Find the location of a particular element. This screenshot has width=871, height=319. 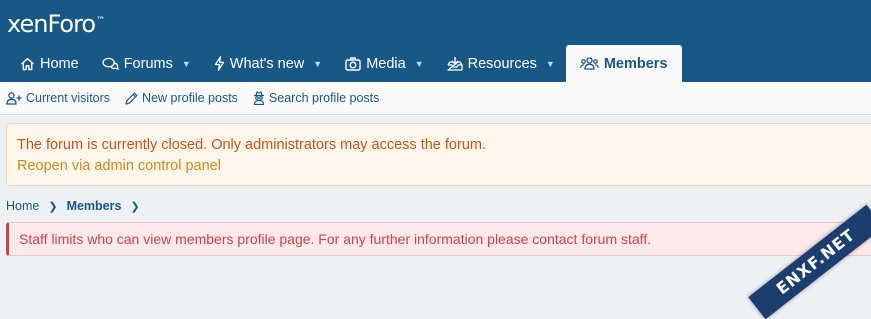

comments-icon is located at coordinates (110, 64).